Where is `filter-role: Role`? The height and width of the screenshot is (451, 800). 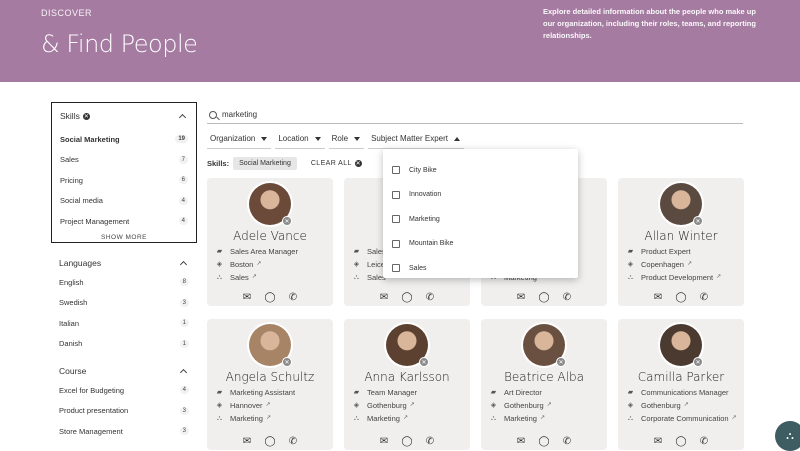 filter-role: Role is located at coordinates (346, 140).